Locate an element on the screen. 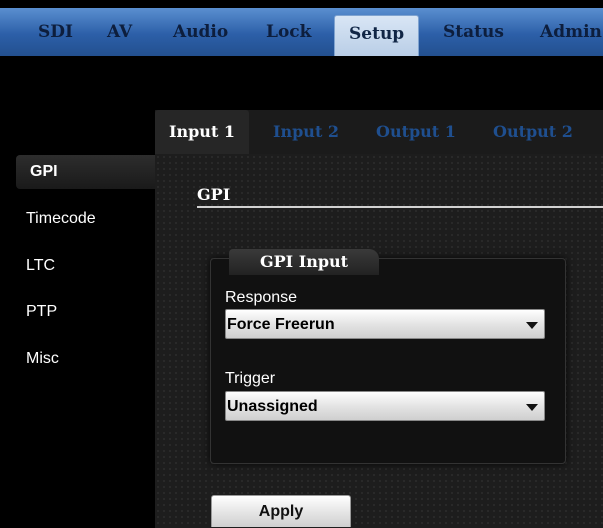  nav-tab-status: Status is located at coordinates (473, 32).